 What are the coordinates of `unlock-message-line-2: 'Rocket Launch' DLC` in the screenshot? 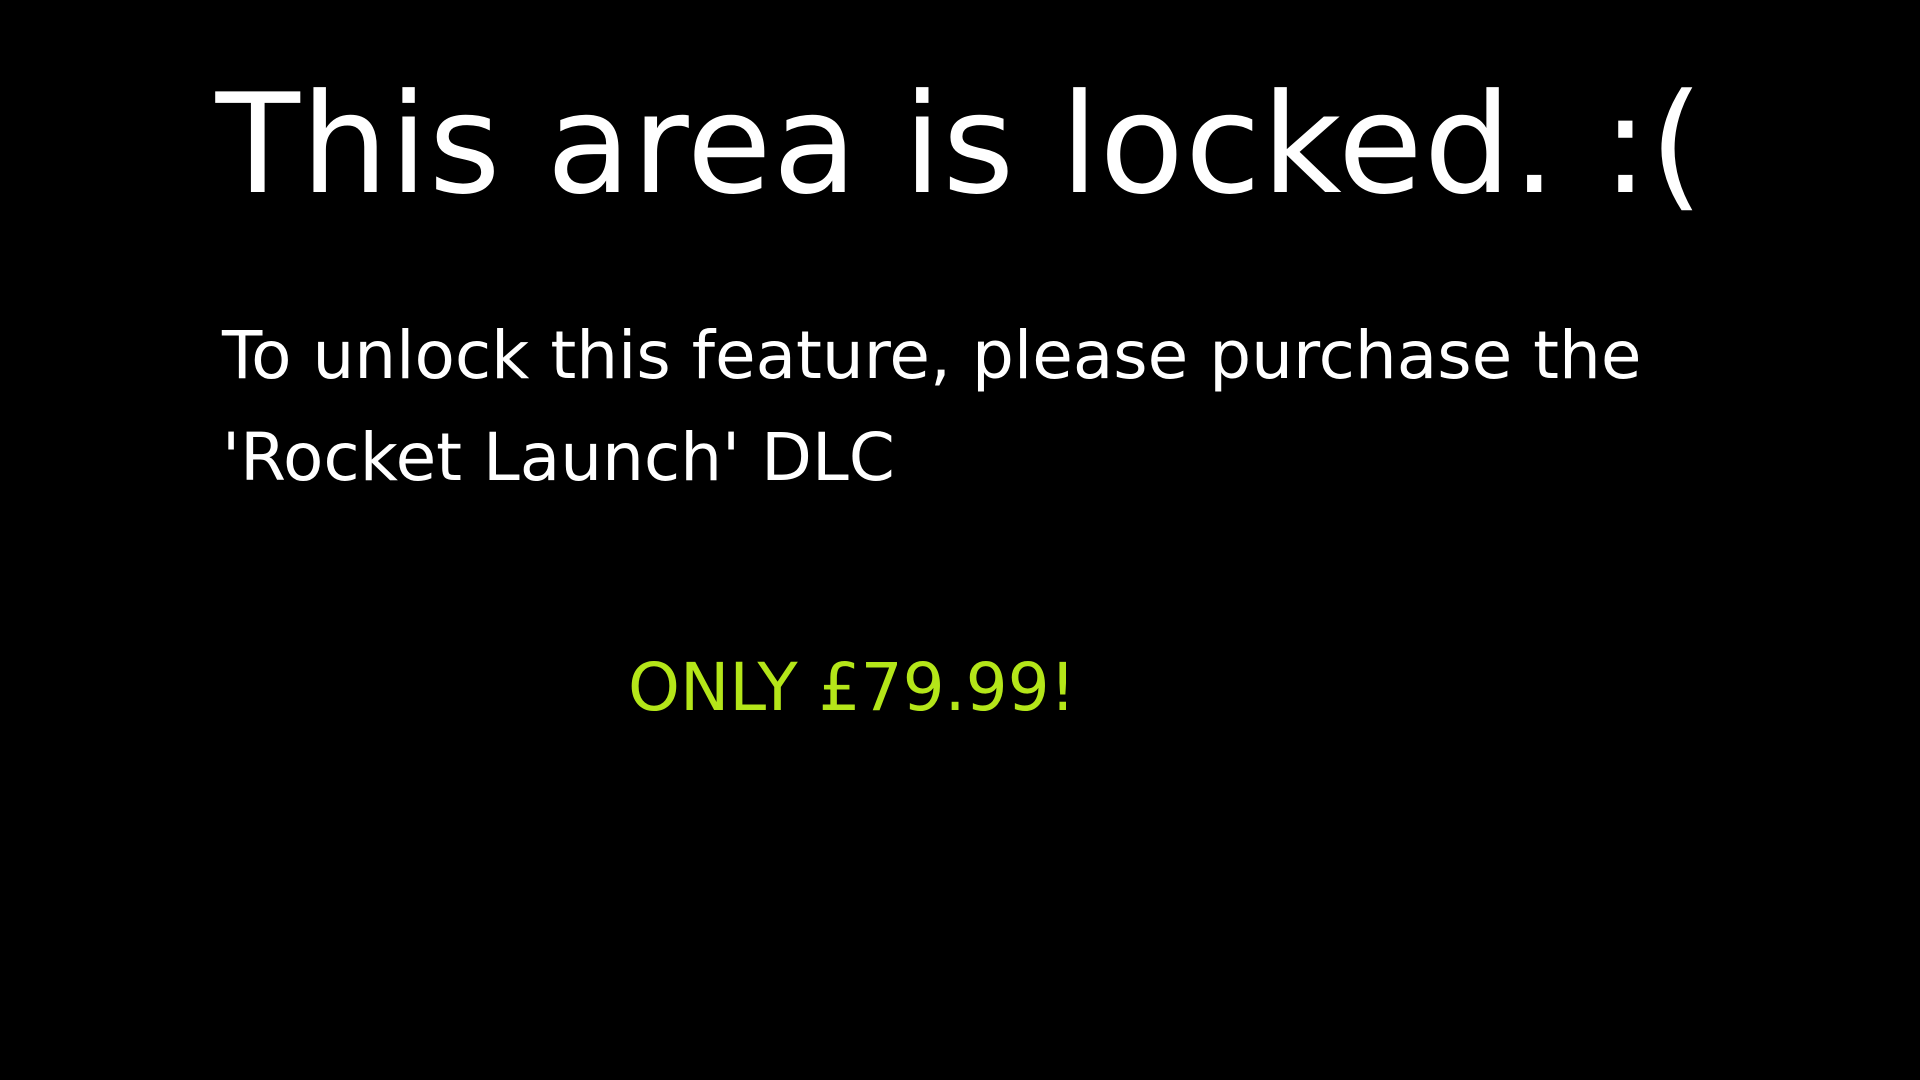 It's located at (558, 457).